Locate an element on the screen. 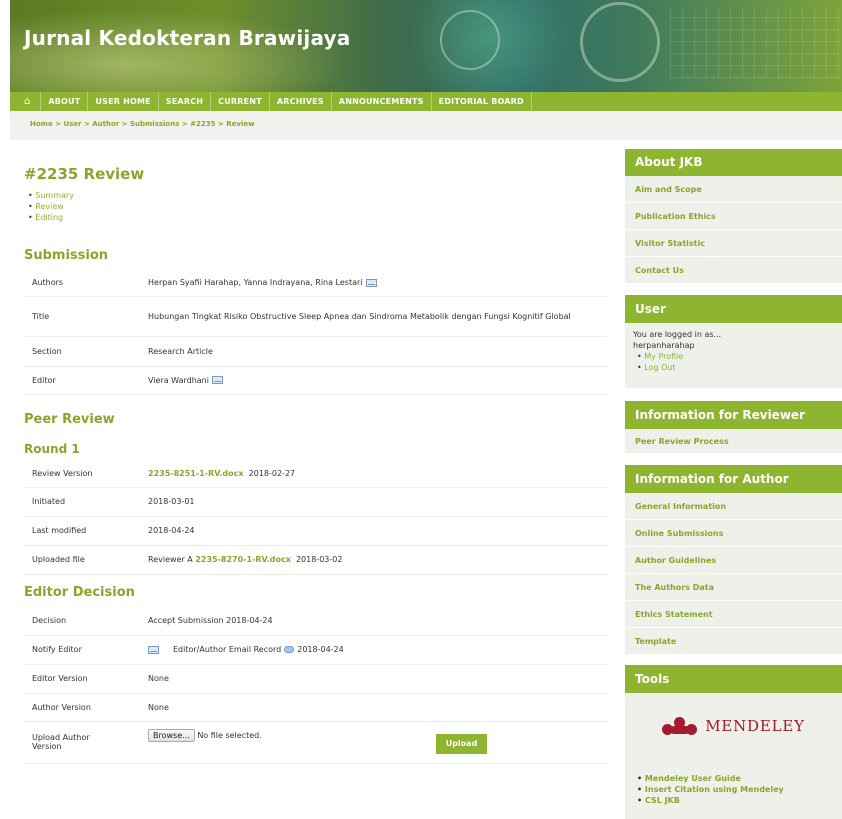  page-title: #2235 Review is located at coordinates (84, 174).